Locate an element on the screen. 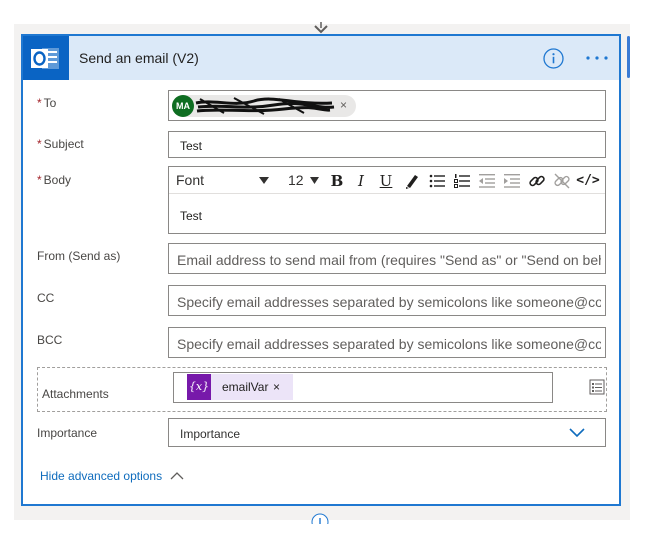 The image size is (649, 544). body-label-text: Body is located at coordinates (57, 180).